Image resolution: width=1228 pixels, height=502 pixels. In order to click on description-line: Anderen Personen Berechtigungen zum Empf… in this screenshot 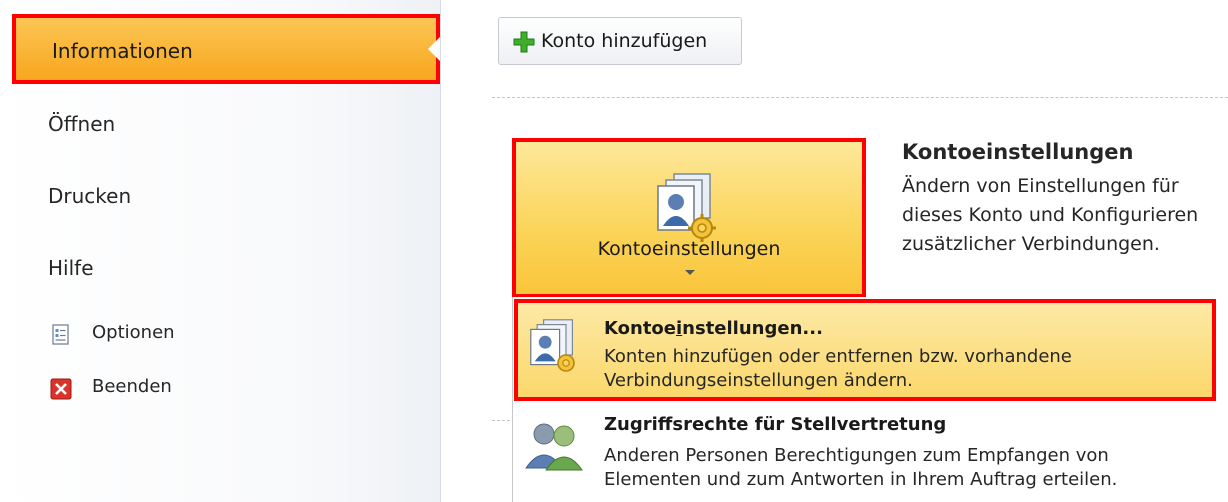, I will do `click(856, 455)`.